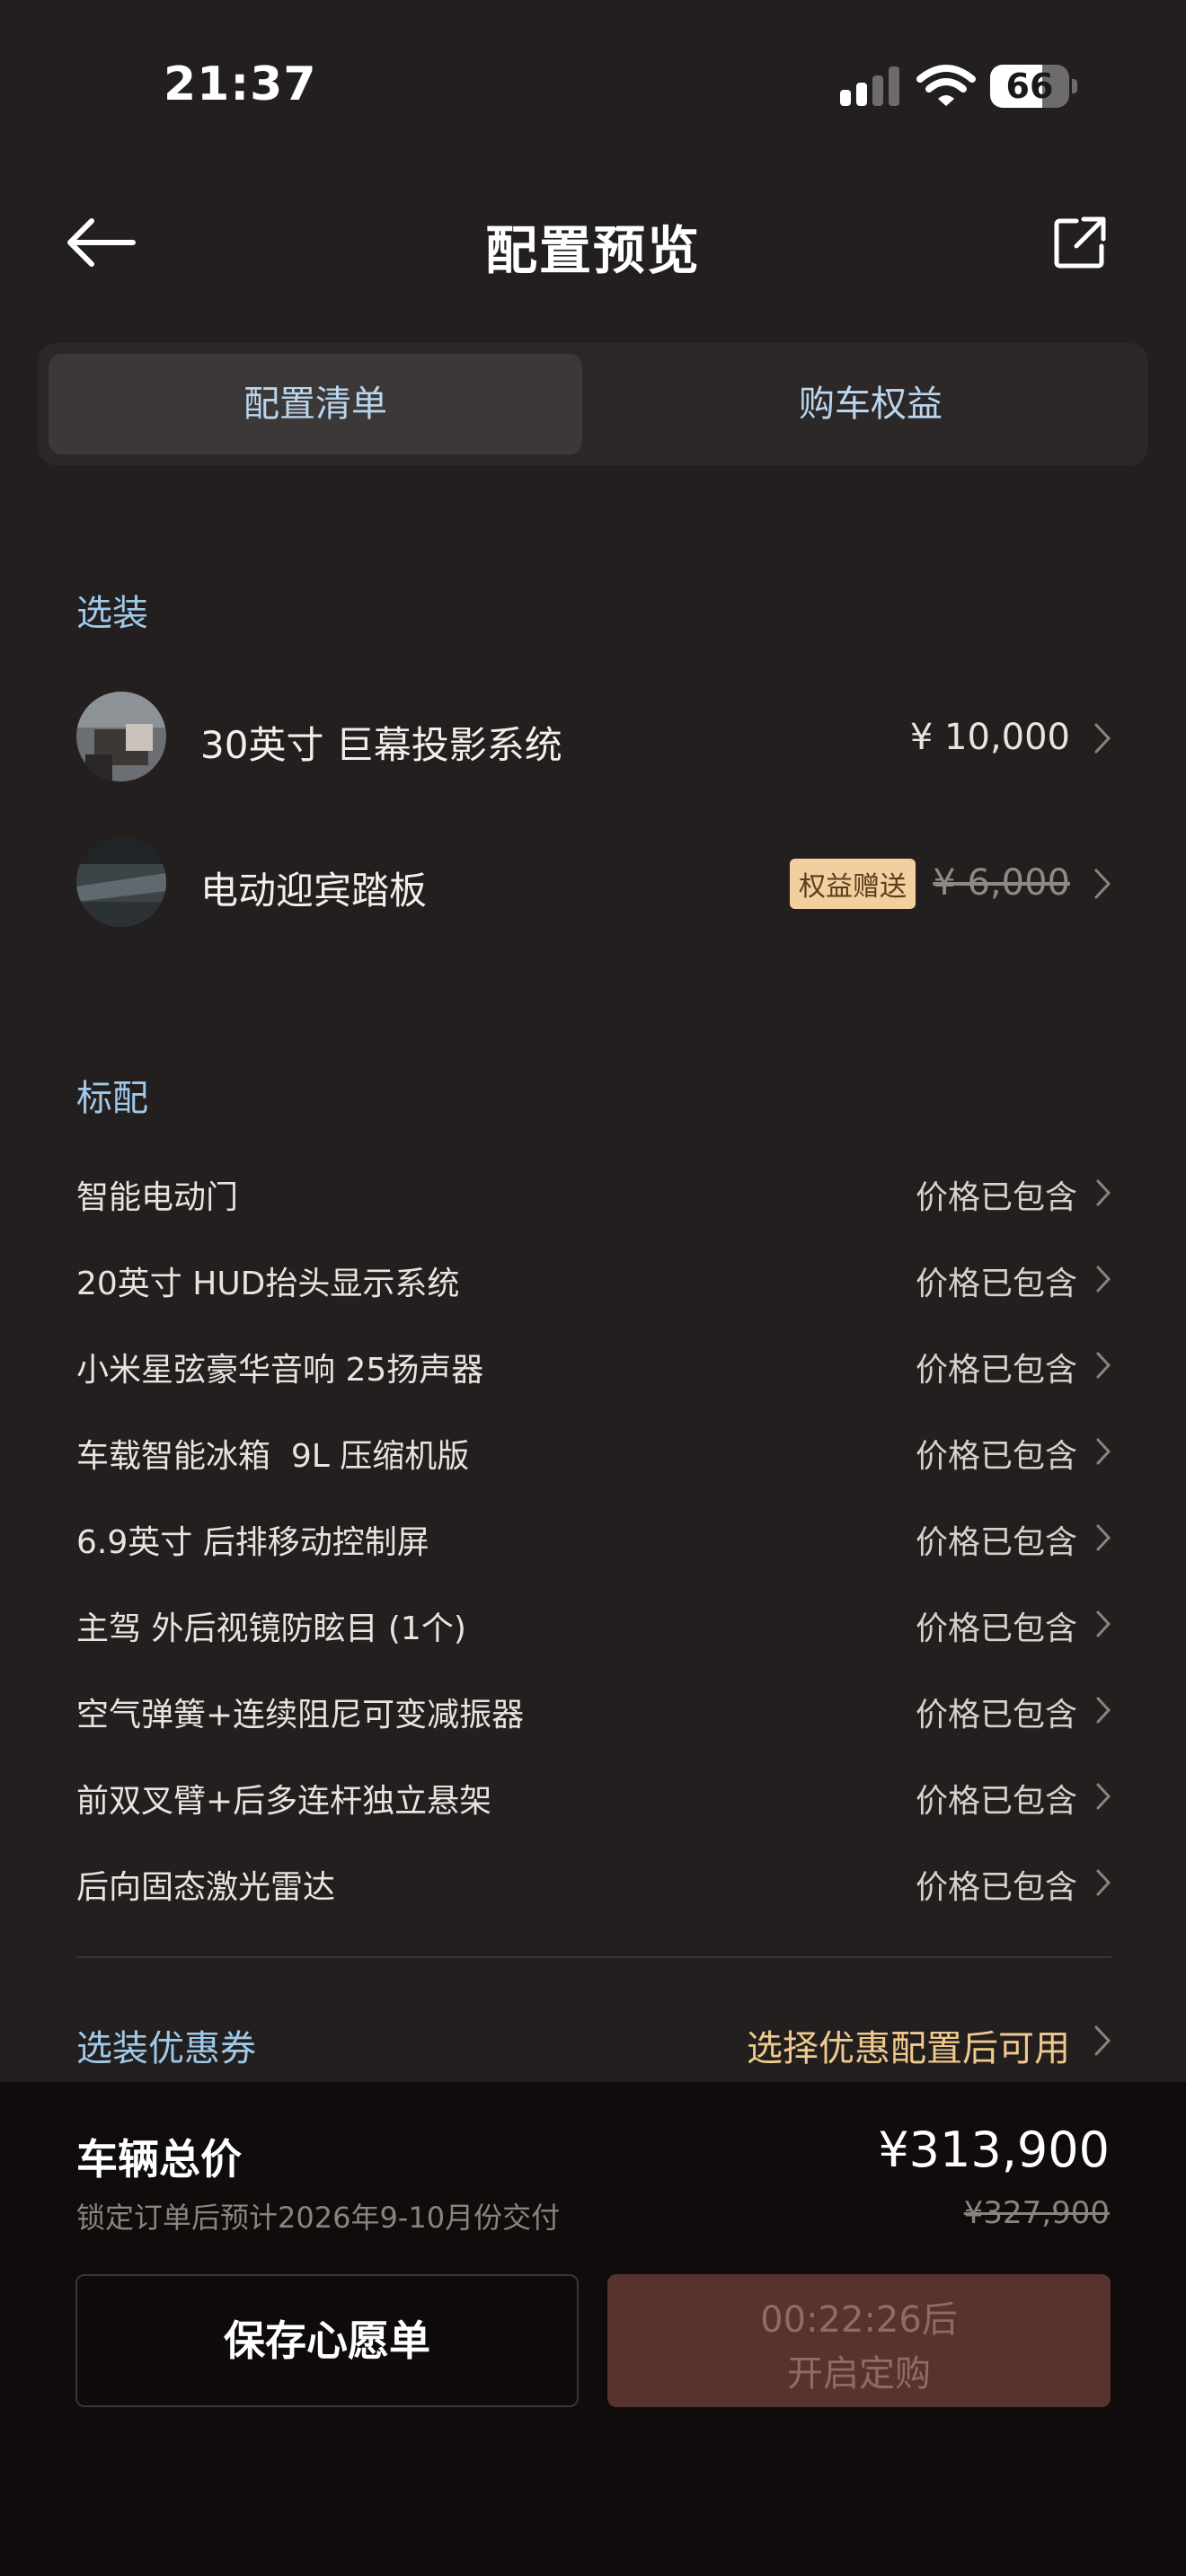 Image resolution: width=1186 pixels, height=2576 pixels. What do you see at coordinates (593, 738) in the screenshot?
I see `option-item-projection: 30英寸 巨幕投影系统 ¥ 10,000` at bounding box center [593, 738].